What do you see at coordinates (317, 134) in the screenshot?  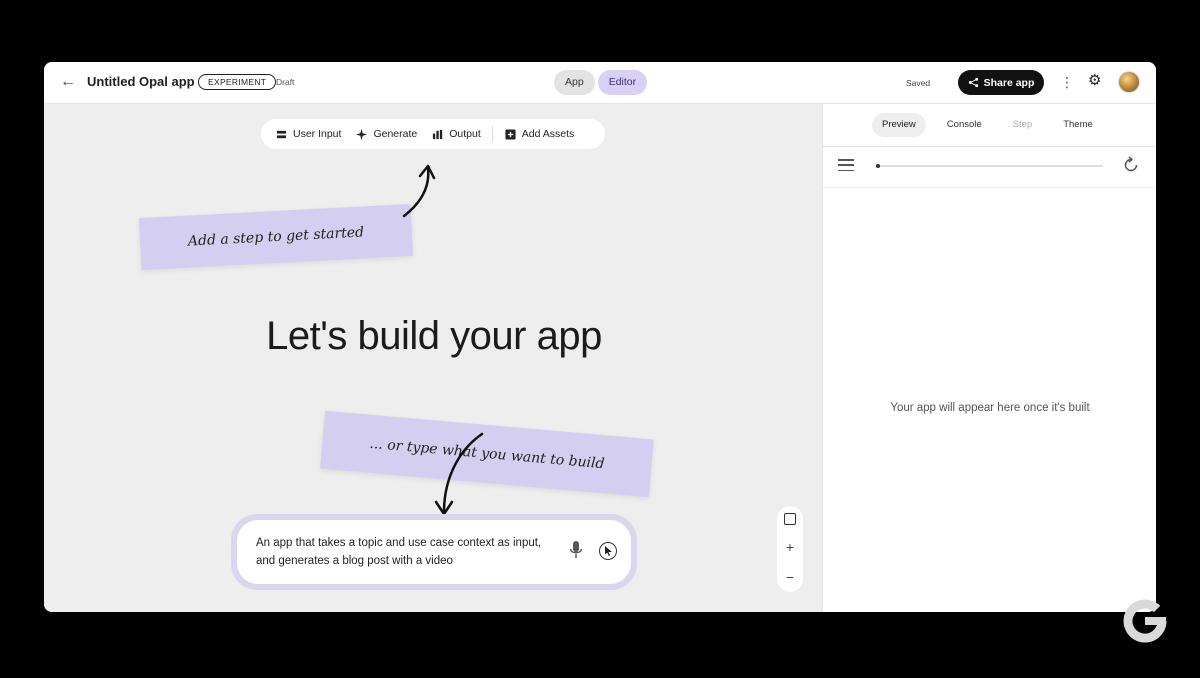 I see `user-input-label: User Input` at bounding box center [317, 134].